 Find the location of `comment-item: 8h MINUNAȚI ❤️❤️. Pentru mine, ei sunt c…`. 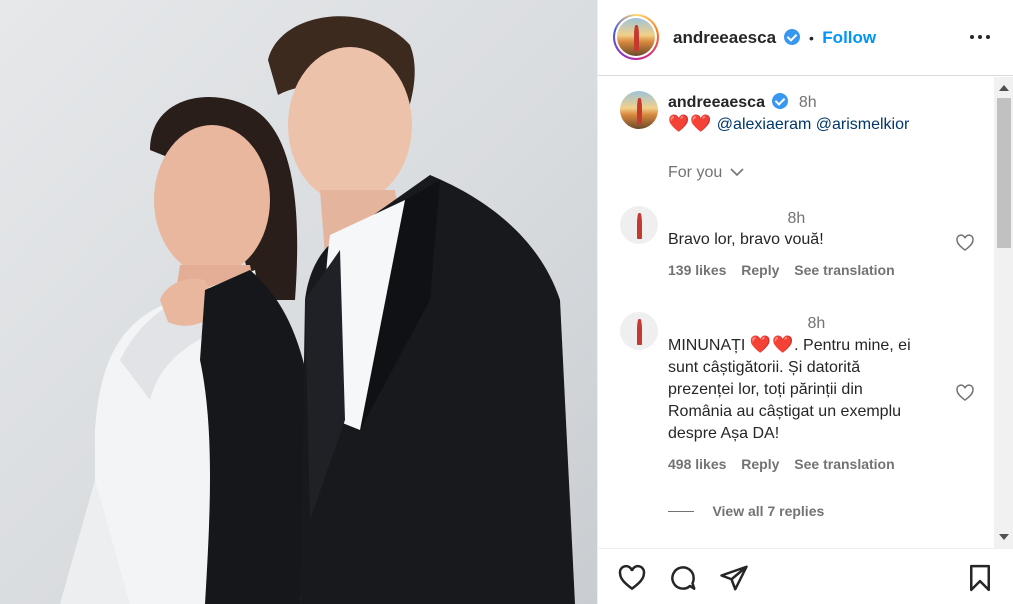

comment-item: 8h MINUNAȚI ❤️❤️. Pentru mine, ei sunt c… is located at coordinates (818, 393).